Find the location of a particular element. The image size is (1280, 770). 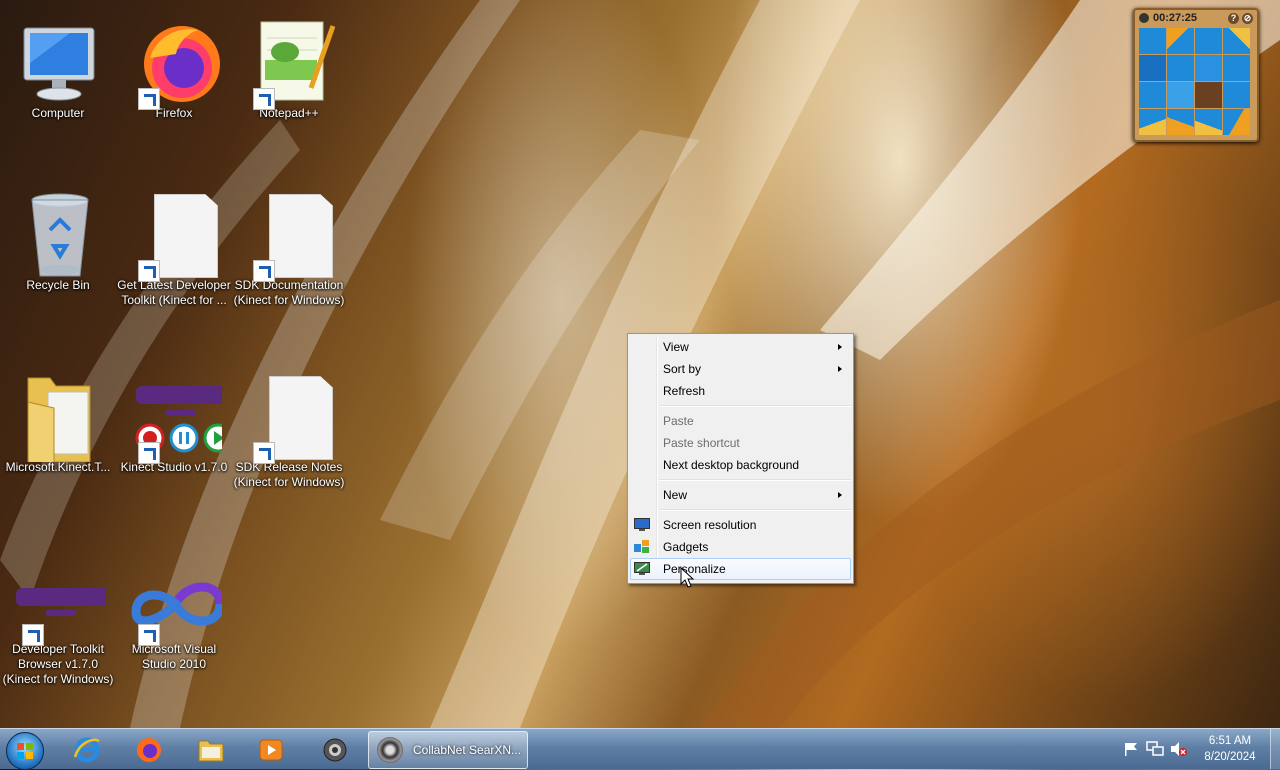

taskbar: CollabNet SearXN... 6:51 AM 8/20/2024 is located at coordinates (640, 749).